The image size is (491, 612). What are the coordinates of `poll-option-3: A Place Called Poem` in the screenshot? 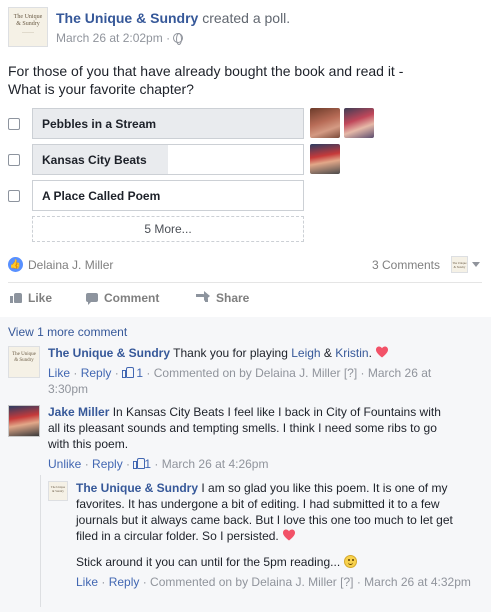 It's located at (243, 195).